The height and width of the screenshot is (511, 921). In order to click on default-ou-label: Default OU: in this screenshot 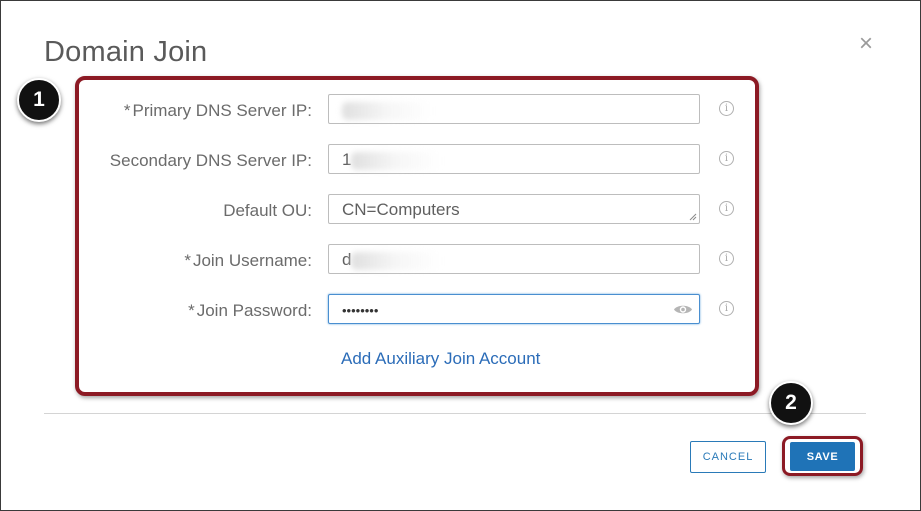, I will do `click(267, 210)`.